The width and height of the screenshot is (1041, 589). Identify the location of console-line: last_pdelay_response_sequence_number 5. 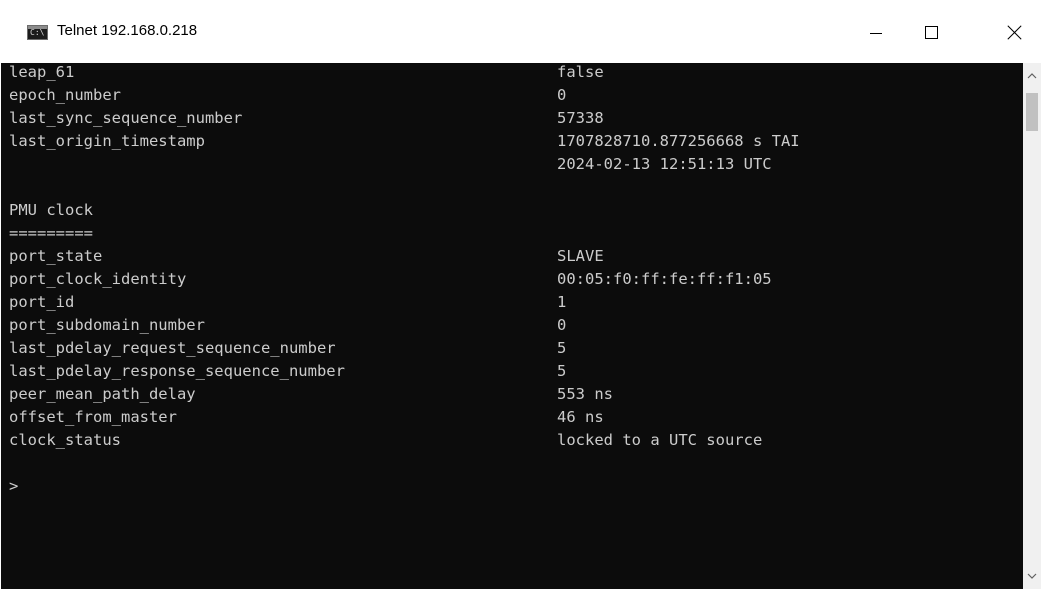
(287, 371).